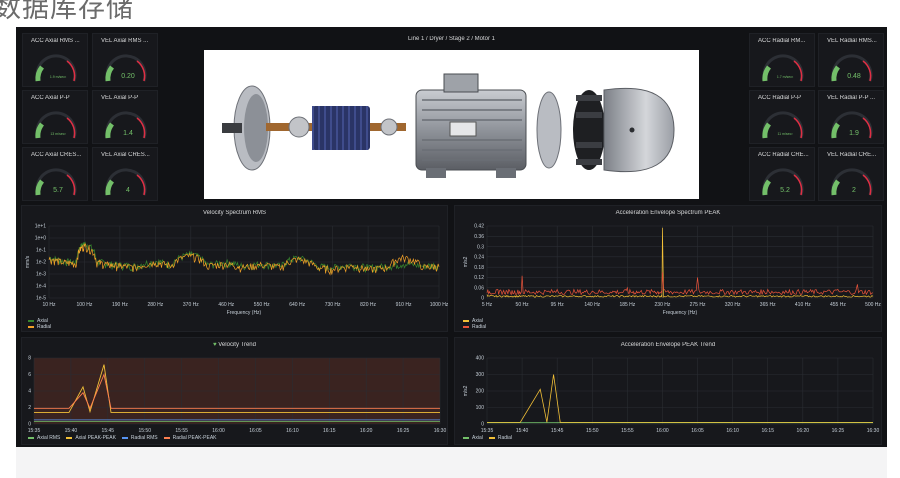 The image size is (900, 478). I want to click on x-tick-label: 550 Hz, so click(262, 305).